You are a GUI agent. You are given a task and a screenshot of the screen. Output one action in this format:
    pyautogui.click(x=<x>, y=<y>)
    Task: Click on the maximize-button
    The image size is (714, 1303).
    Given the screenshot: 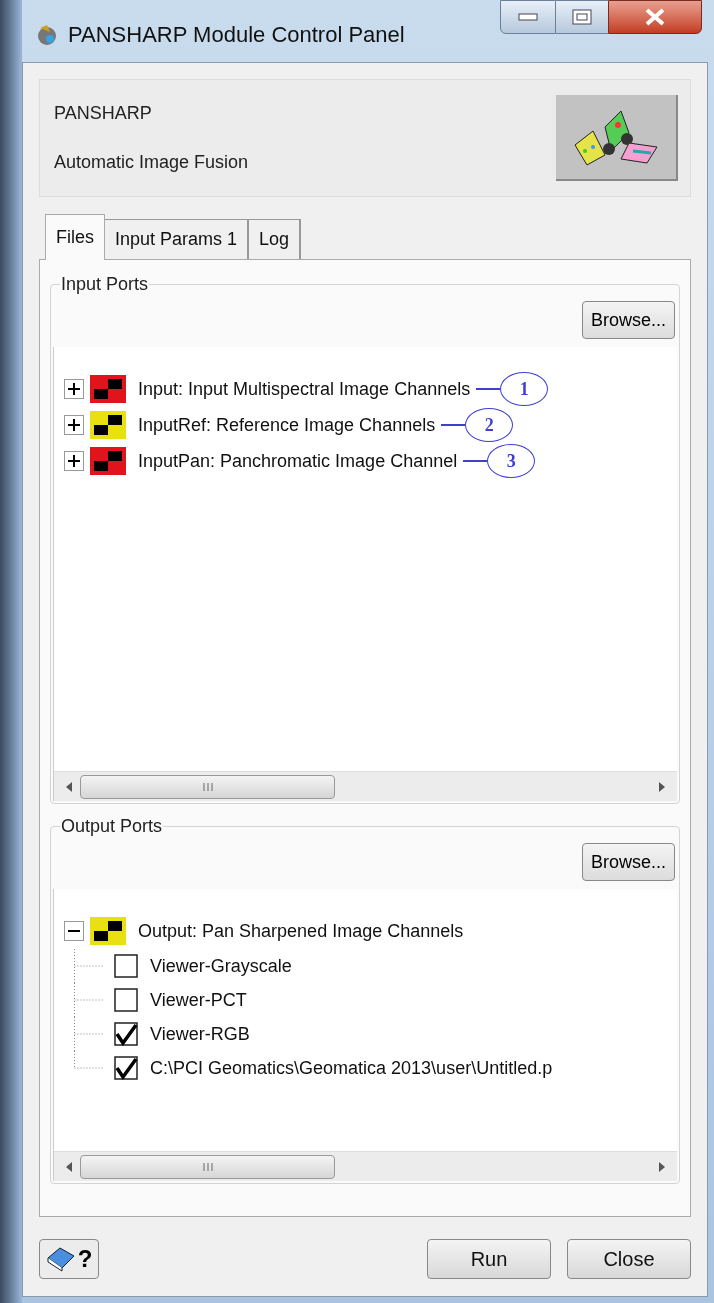 What is the action you would take?
    pyautogui.click(x=582, y=17)
    